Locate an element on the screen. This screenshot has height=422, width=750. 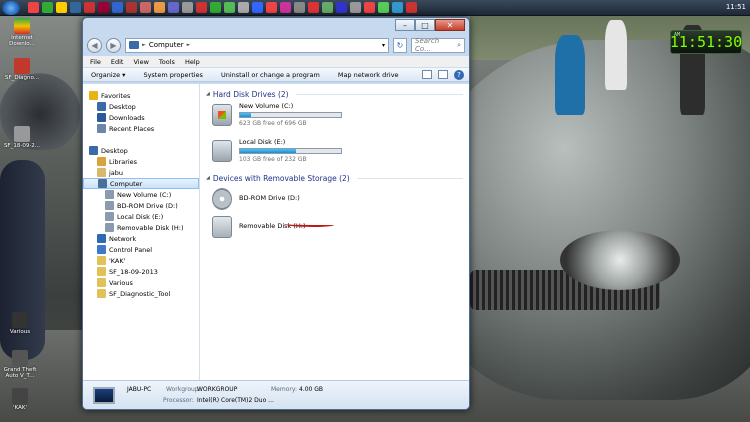
drive-item: BD-ROM Drive (D:) is located at coordinates (337, 198).